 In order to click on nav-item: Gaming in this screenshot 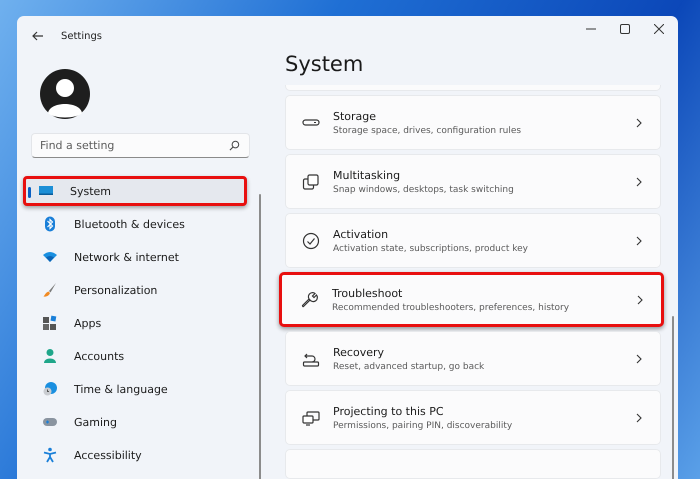, I will do `click(136, 422)`.